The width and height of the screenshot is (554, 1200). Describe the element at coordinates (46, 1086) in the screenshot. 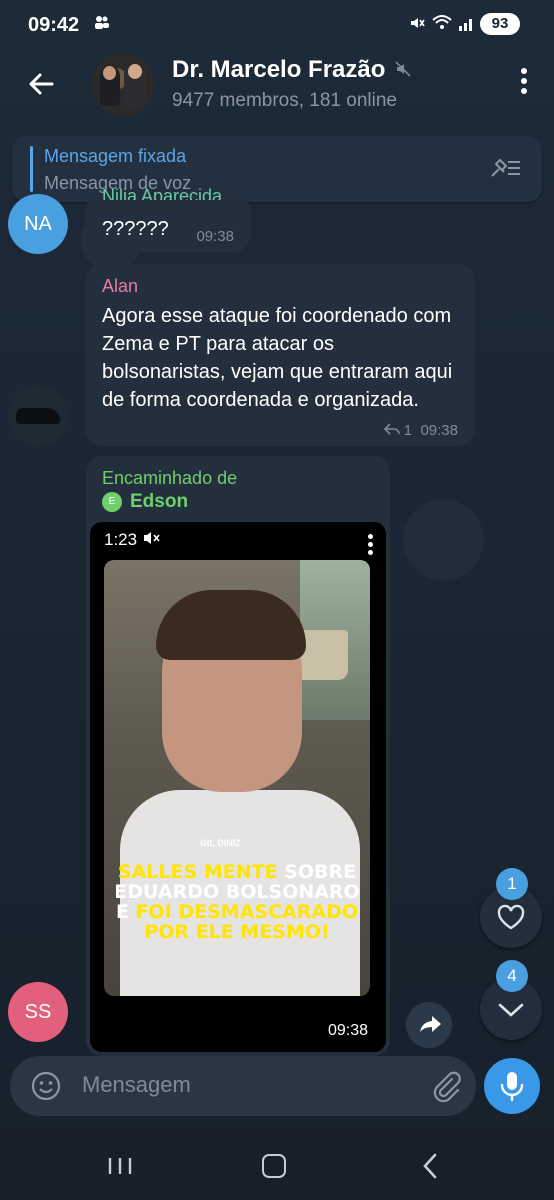

I see `emoji-icon` at that location.